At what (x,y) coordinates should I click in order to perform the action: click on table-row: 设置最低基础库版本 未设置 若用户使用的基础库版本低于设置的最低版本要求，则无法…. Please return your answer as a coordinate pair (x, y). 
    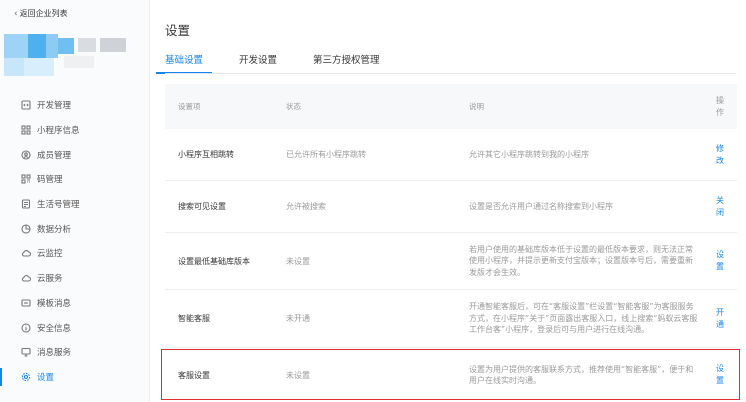
    Looking at the image, I should click on (451, 261).